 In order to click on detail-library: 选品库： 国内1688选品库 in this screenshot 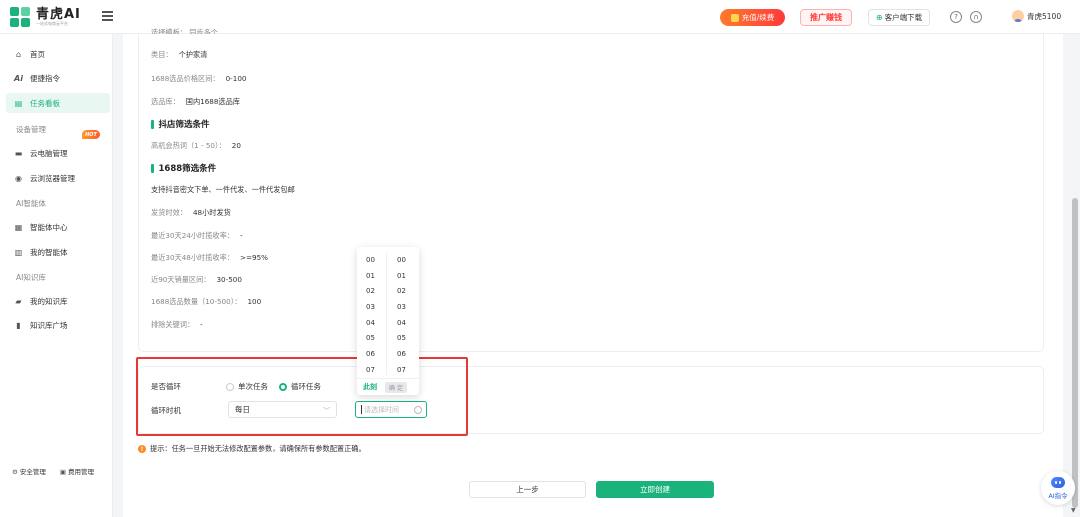, I will do `click(195, 101)`.